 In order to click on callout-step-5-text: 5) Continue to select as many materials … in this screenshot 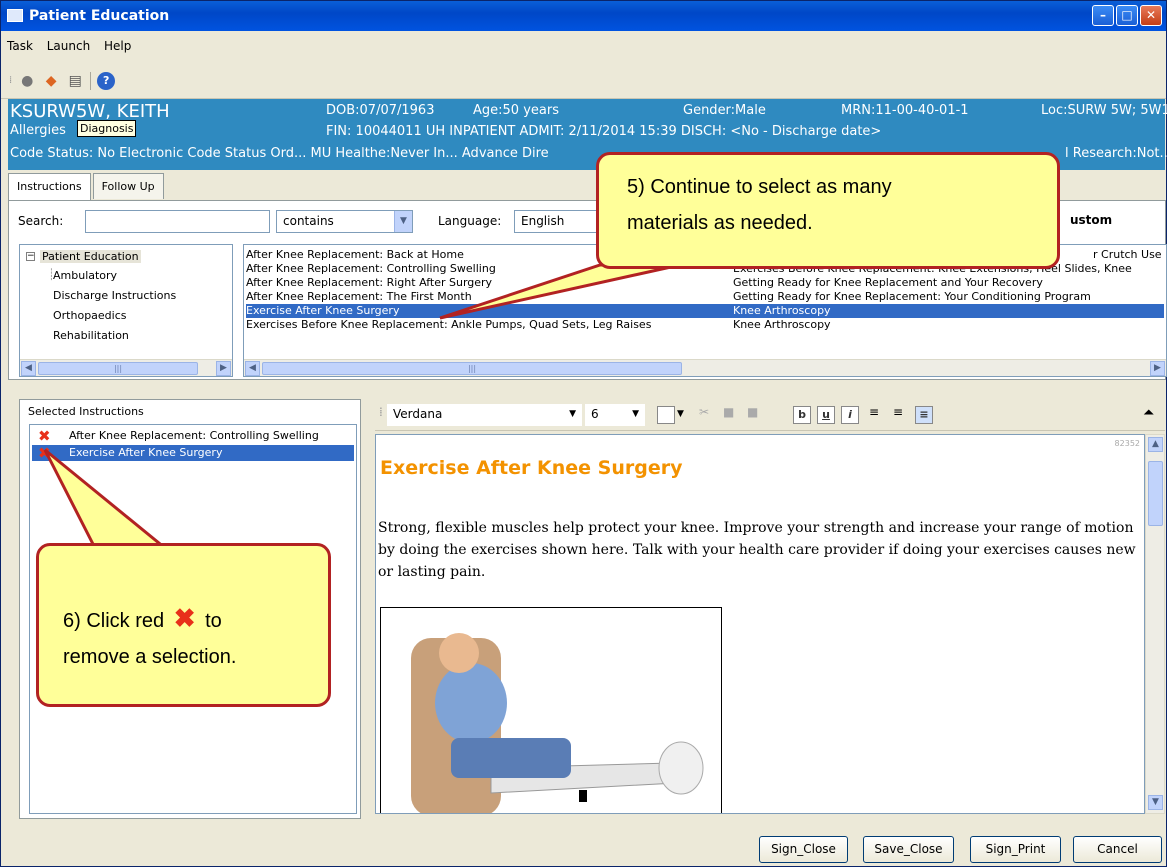, I will do `click(759, 205)`.